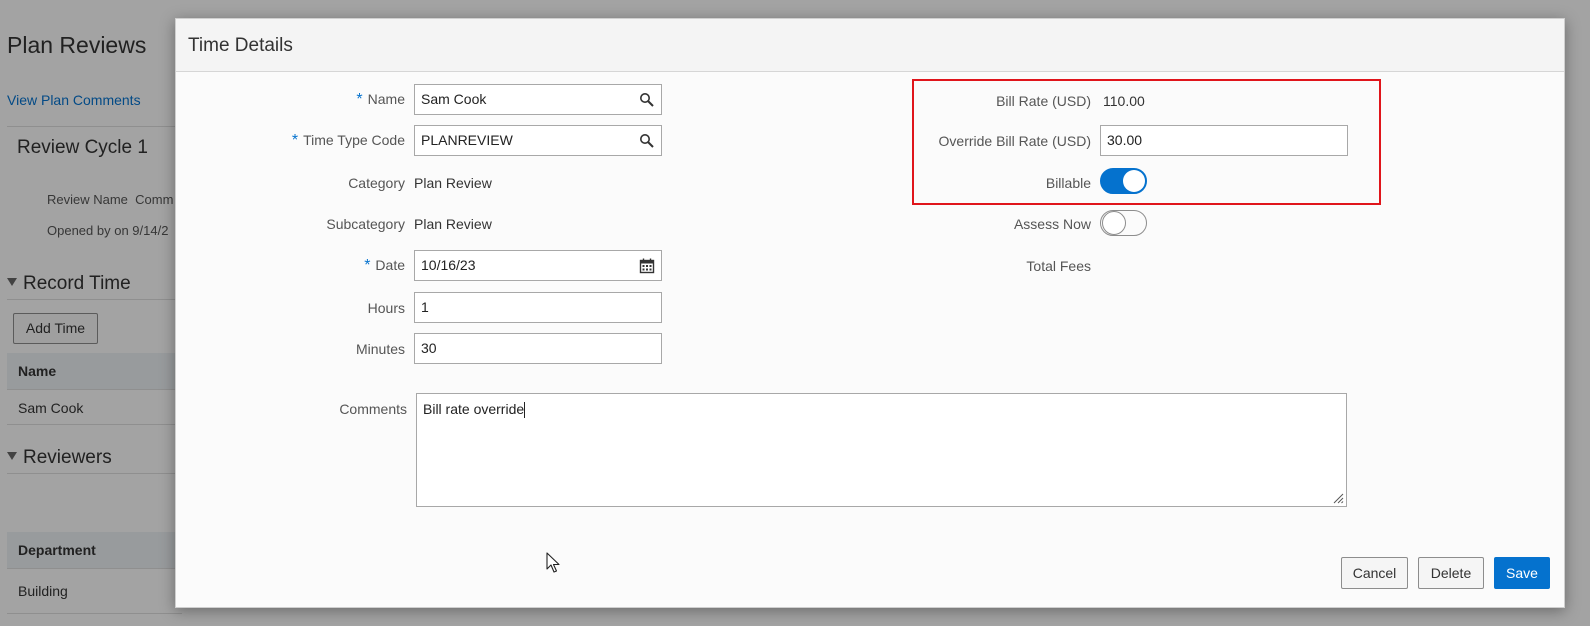 This screenshot has height=626, width=1590. What do you see at coordinates (348, 140) in the screenshot?
I see `time-type-code-label: * Time Type Code` at bounding box center [348, 140].